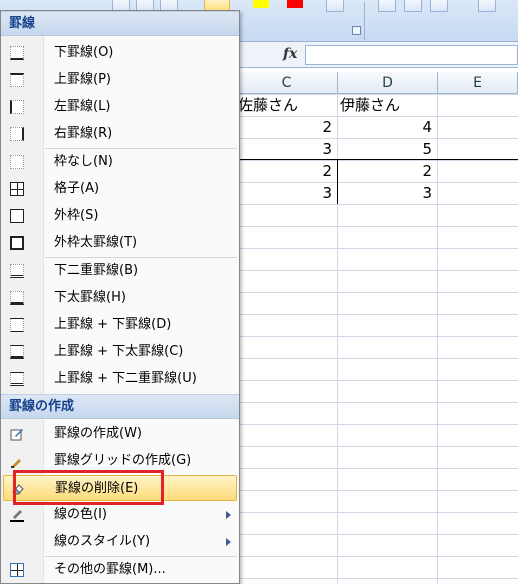 Image resolution: width=518 pixels, height=584 pixels. Describe the element at coordinates (82, 106) in the screenshot. I see `menu-item-label: 左罫線(L)` at that location.